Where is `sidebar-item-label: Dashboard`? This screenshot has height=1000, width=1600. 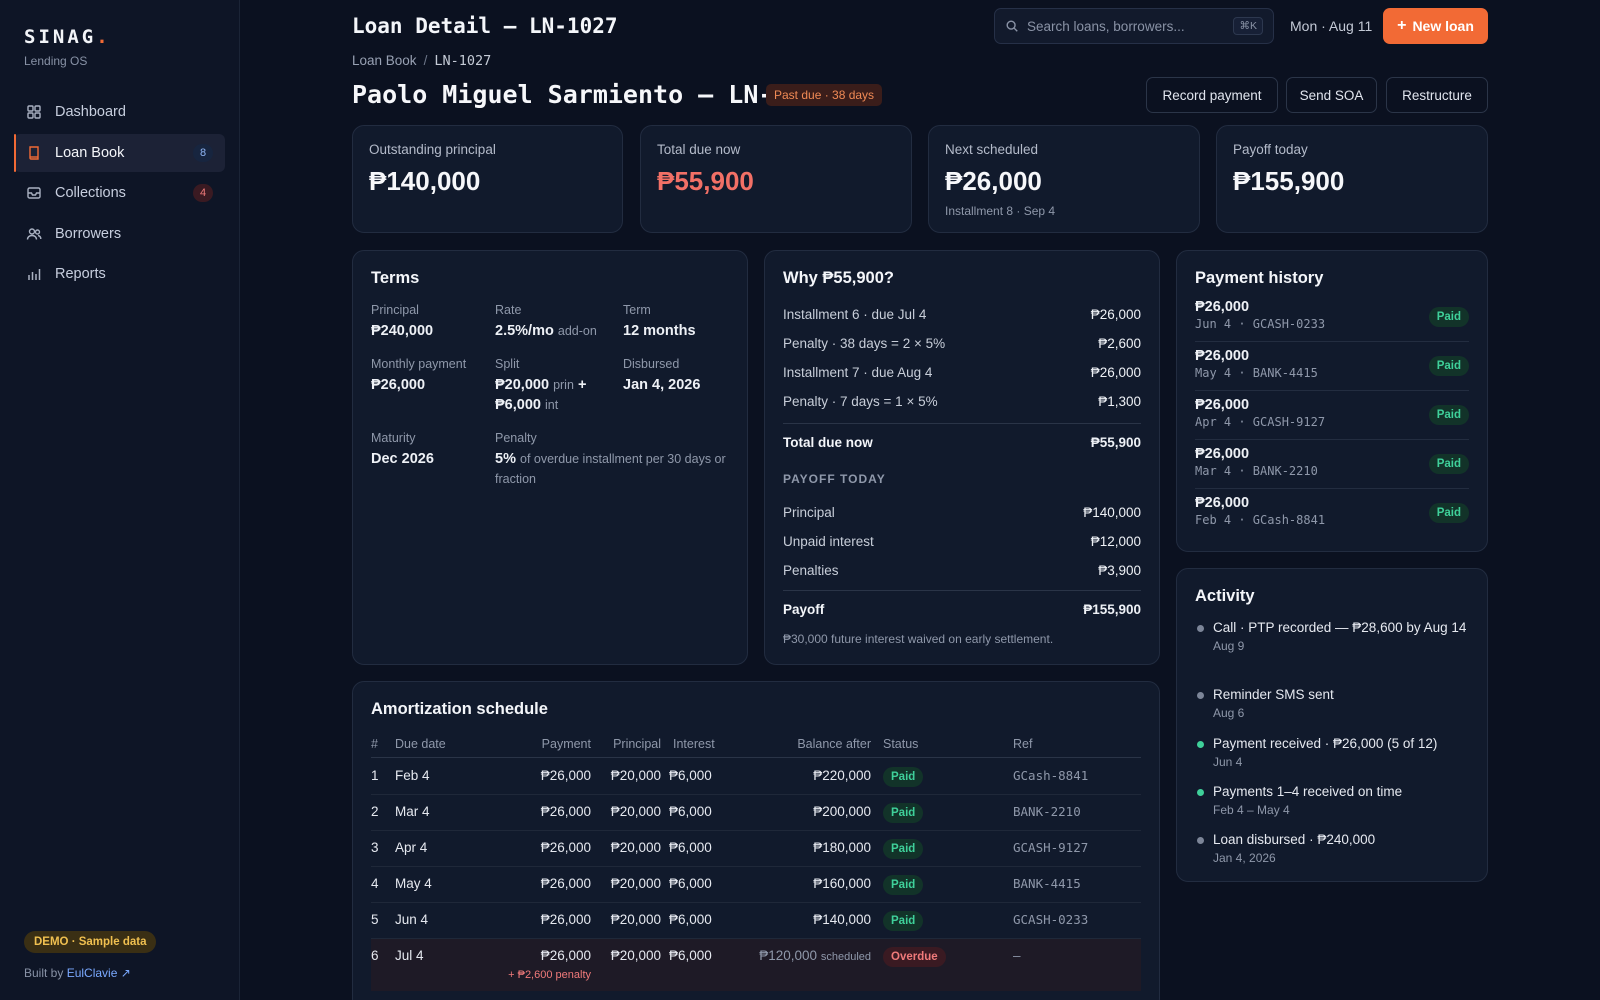 sidebar-item-label: Dashboard is located at coordinates (90, 112).